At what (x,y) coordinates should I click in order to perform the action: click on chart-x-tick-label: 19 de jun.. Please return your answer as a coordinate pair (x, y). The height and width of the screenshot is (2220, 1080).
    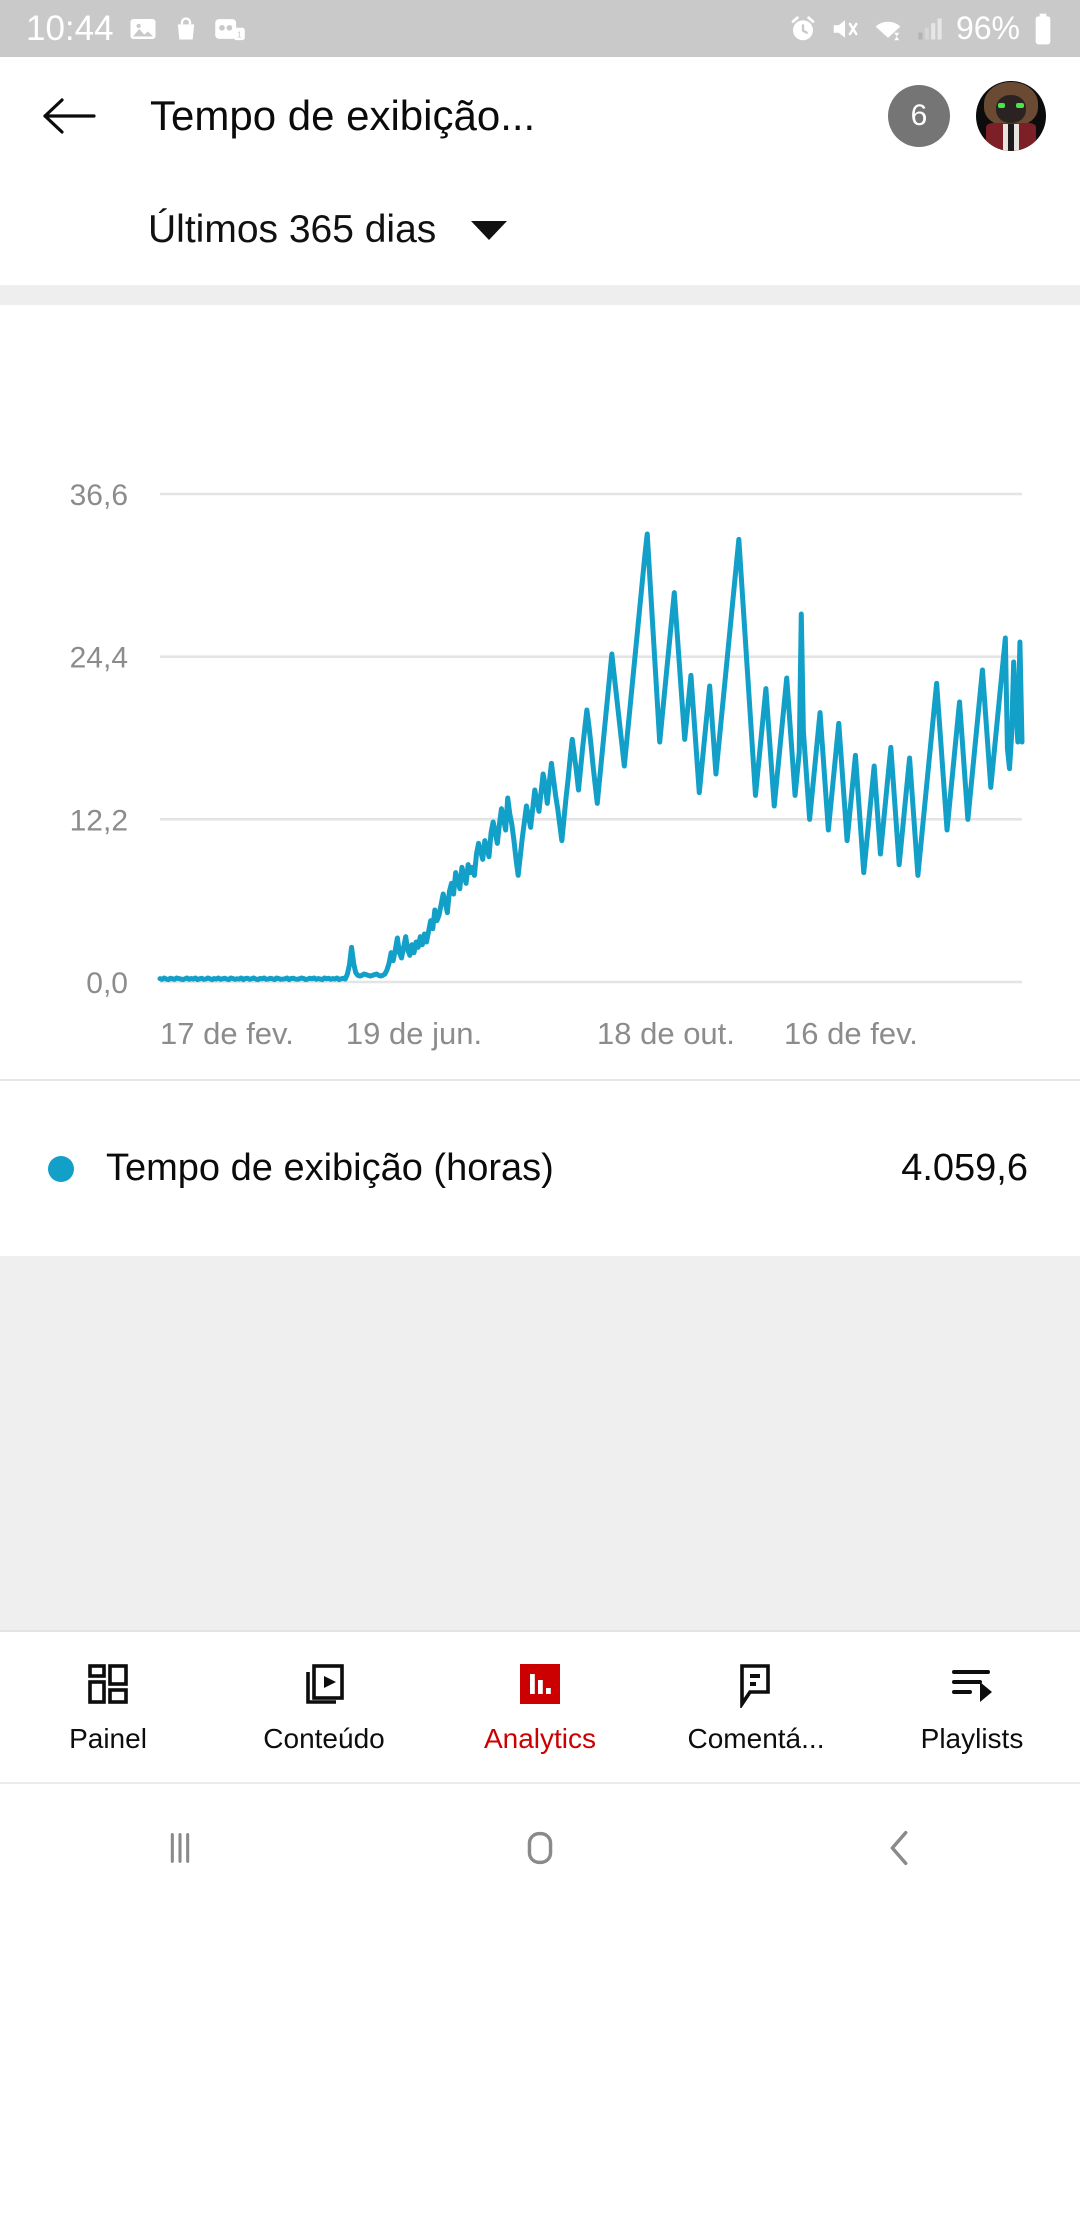
    Looking at the image, I should click on (414, 1033).